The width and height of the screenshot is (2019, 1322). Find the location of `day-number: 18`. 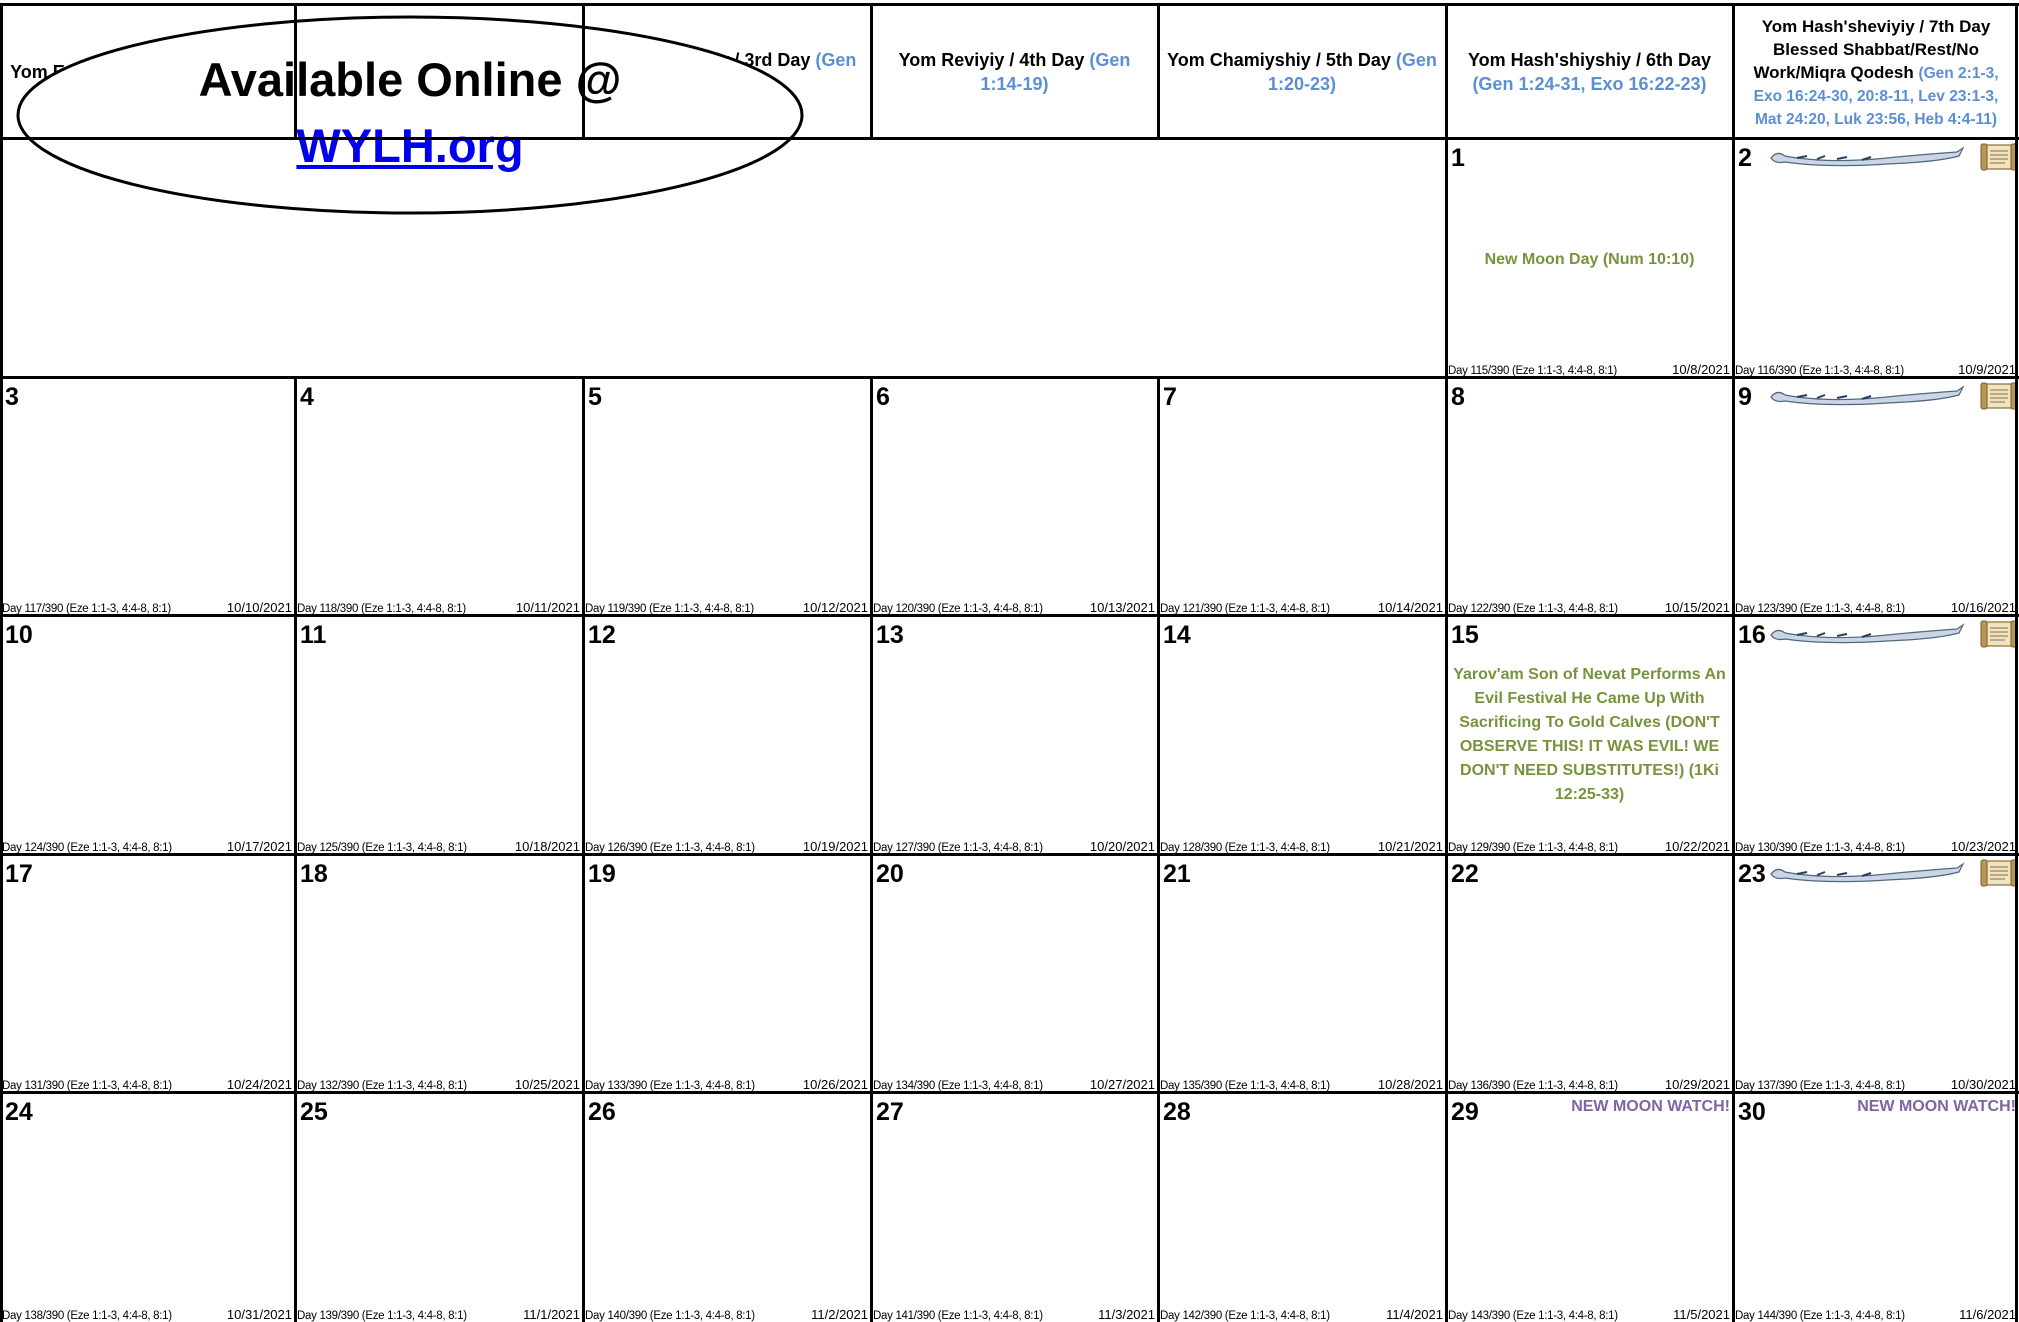

day-number: 18 is located at coordinates (314, 874).